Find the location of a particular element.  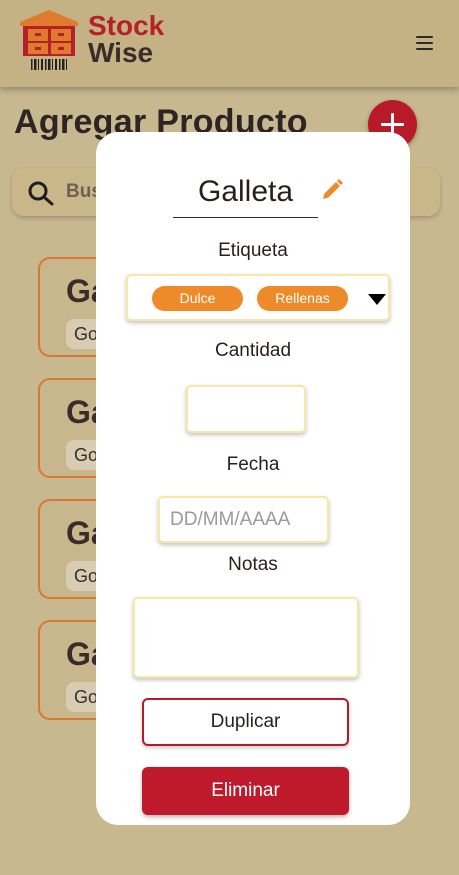

tag-label: Etiqueta is located at coordinates (253, 250).